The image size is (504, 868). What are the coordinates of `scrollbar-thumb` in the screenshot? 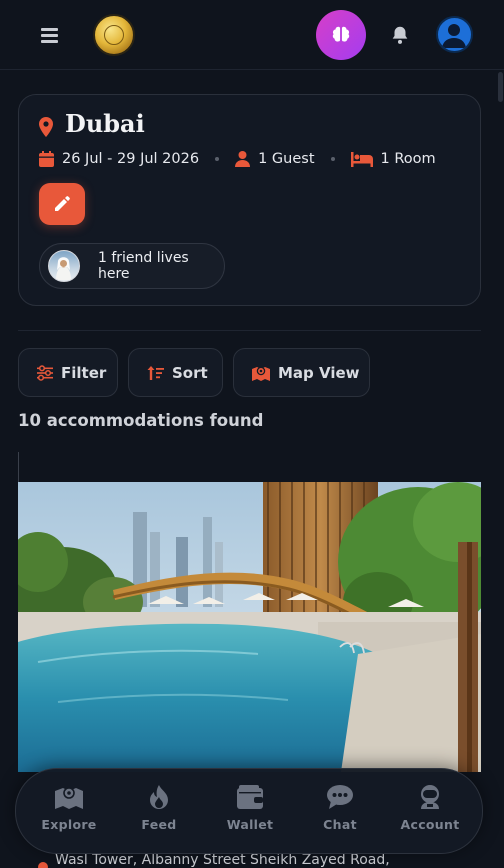 It's located at (500, 87).